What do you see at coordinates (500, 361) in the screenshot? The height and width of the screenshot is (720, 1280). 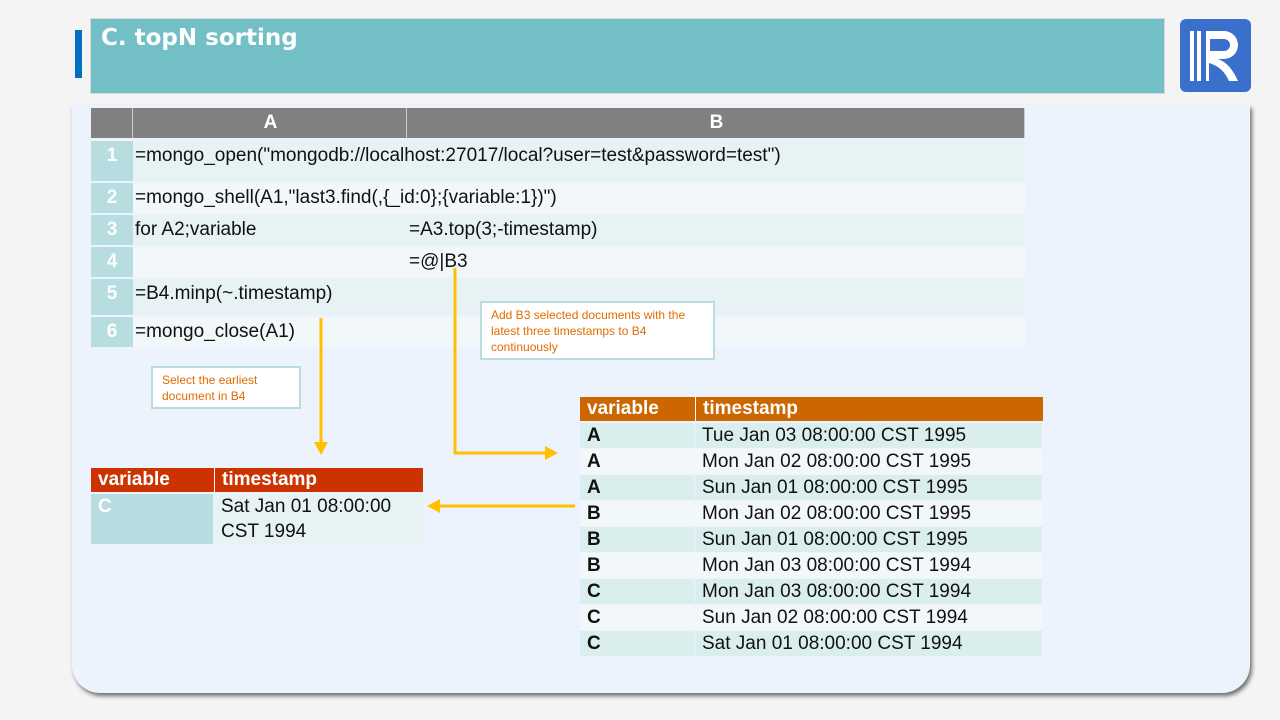 I see `arrow-b4-right` at bounding box center [500, 361].